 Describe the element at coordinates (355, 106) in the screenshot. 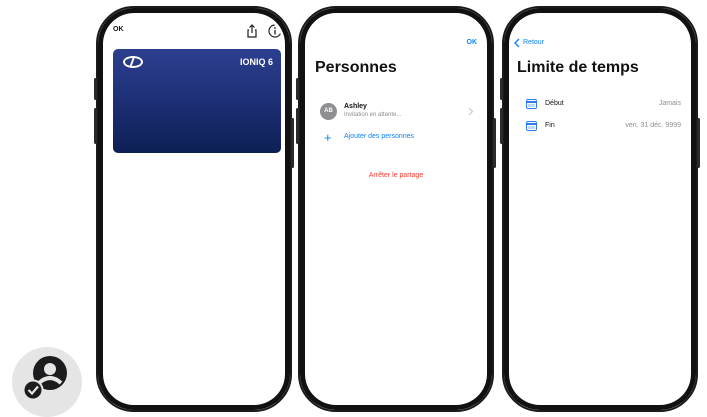

I see `person-name: Ashley` at that location.